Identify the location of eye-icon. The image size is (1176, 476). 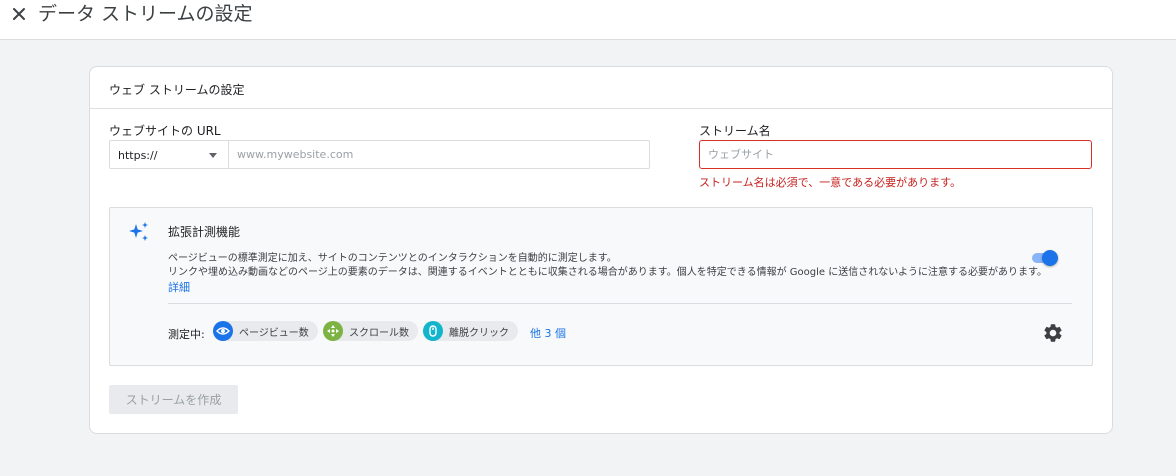
(223, 331).